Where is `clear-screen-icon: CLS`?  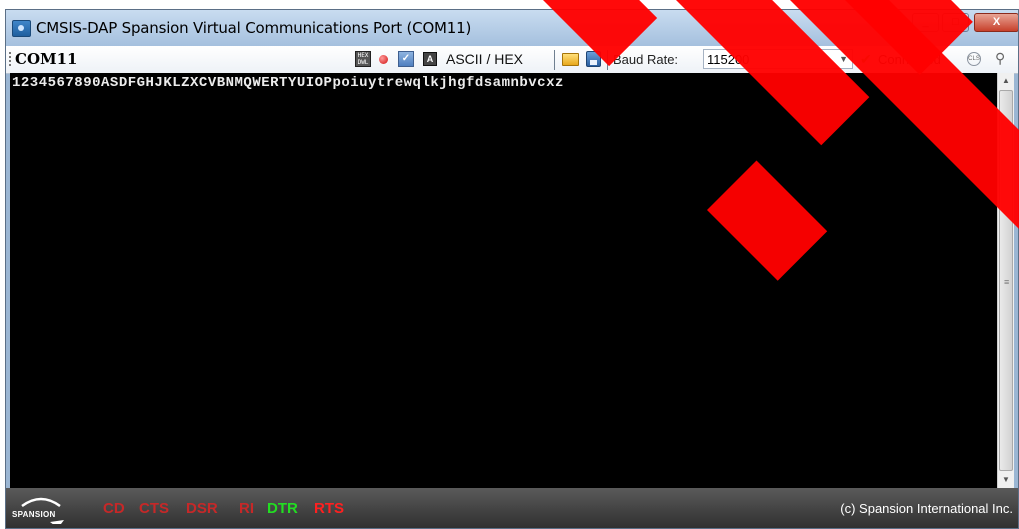
clear-screen-icon: CLS is located at coordinates (974, 59).